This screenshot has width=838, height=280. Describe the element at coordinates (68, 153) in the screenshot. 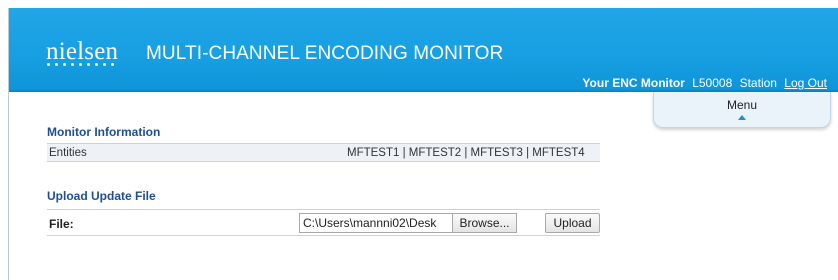

I see `entities-label: Entities` at that location.